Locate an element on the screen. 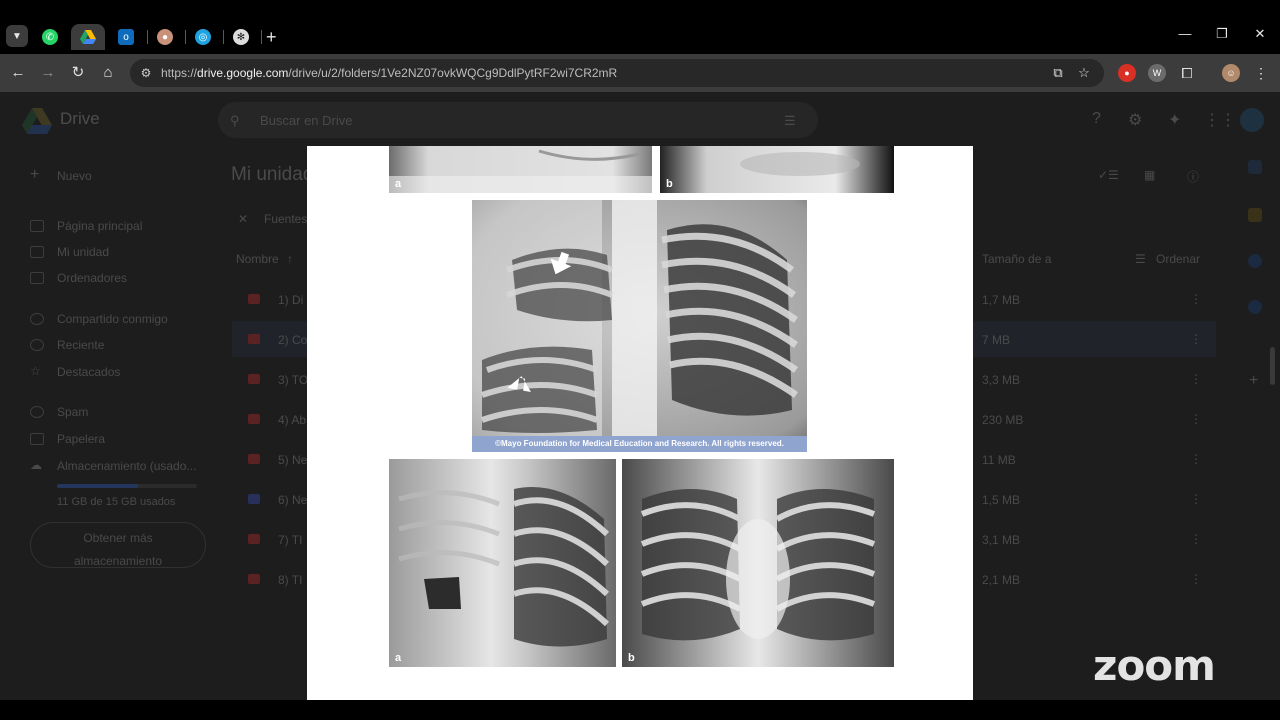  file-name: 7) TI is located at coordinates (290, 540).